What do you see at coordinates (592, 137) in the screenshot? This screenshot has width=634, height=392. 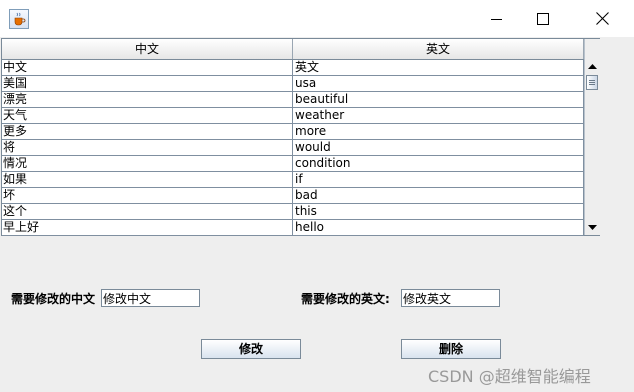 I see `vertical-scrollbar` at bounding box center [592, 137].